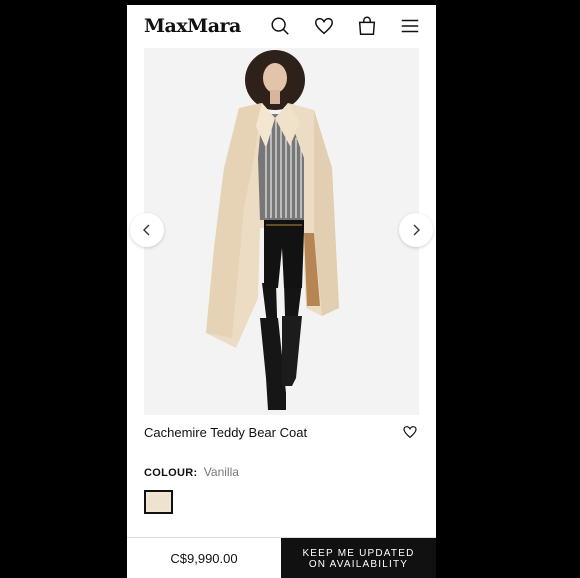 This screenshot has width=580, height=578. I want to click on search-icon, so click(280, 26).